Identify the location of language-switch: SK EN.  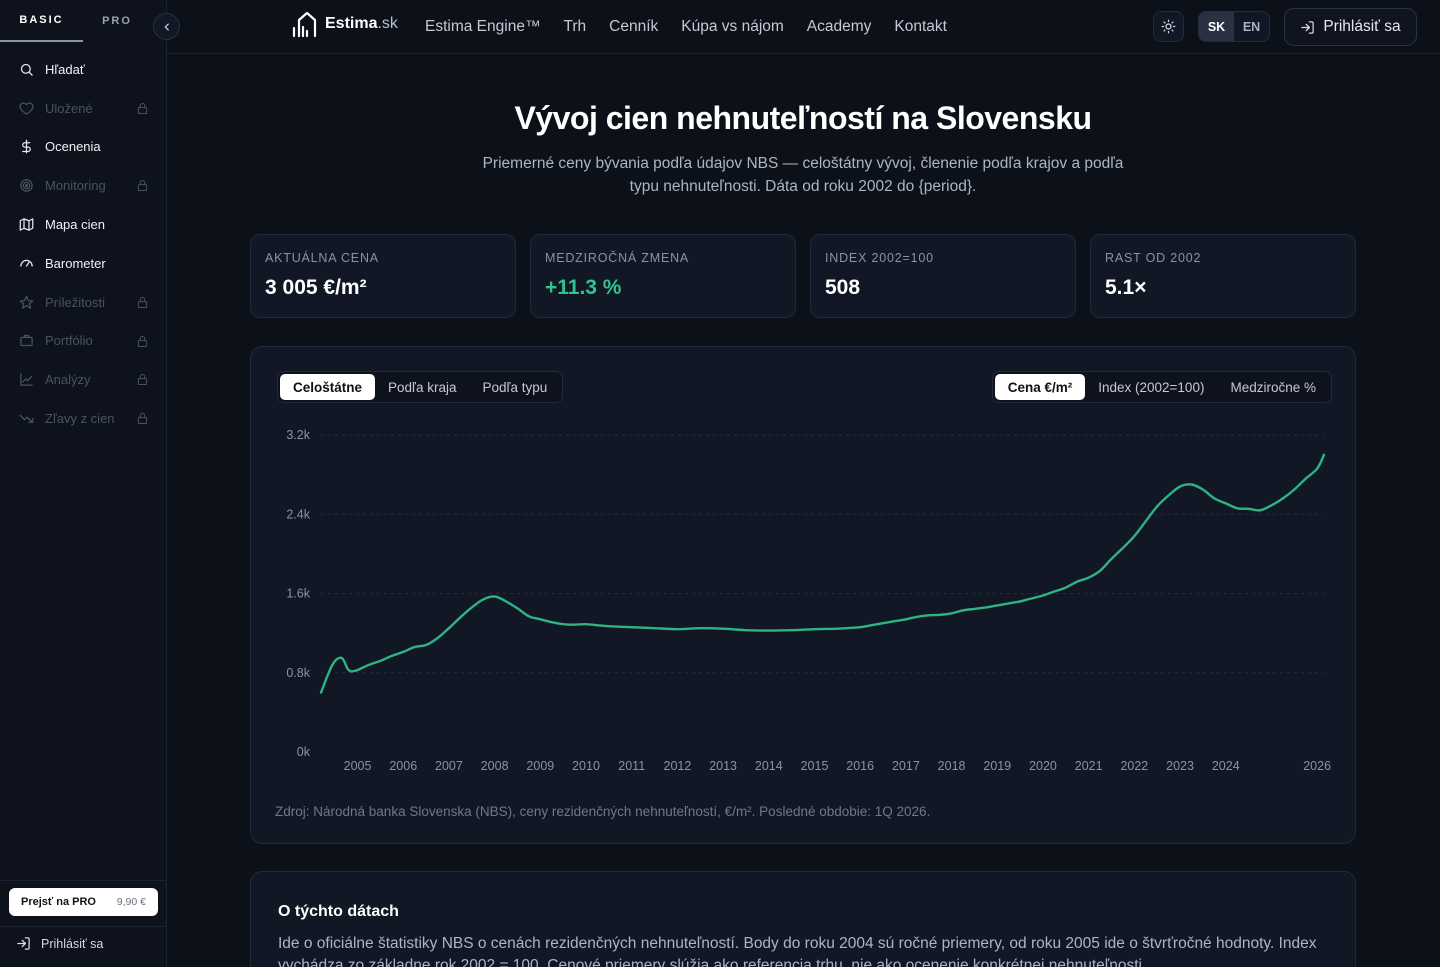
(1234, 26).